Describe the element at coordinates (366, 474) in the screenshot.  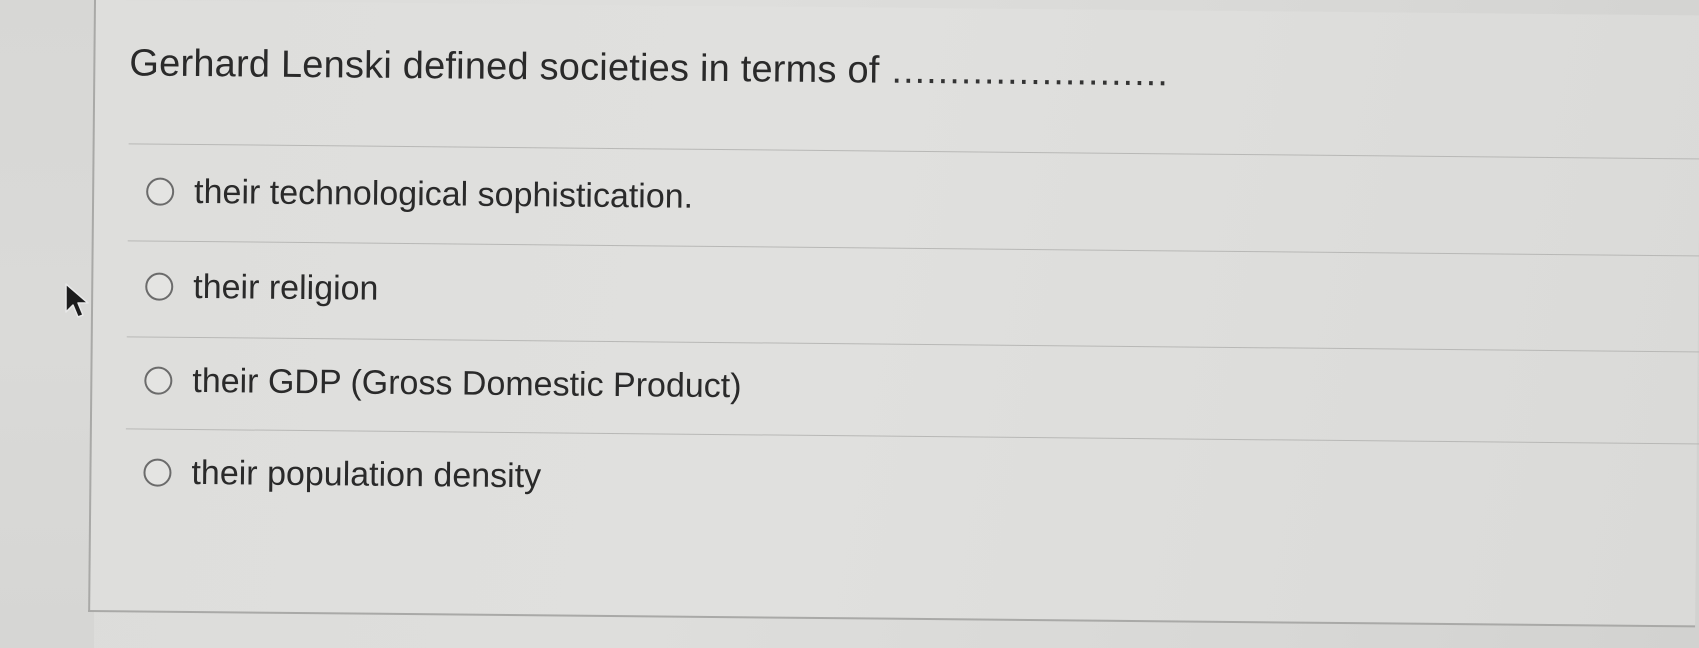
I see `option-label: their population density` at that location.